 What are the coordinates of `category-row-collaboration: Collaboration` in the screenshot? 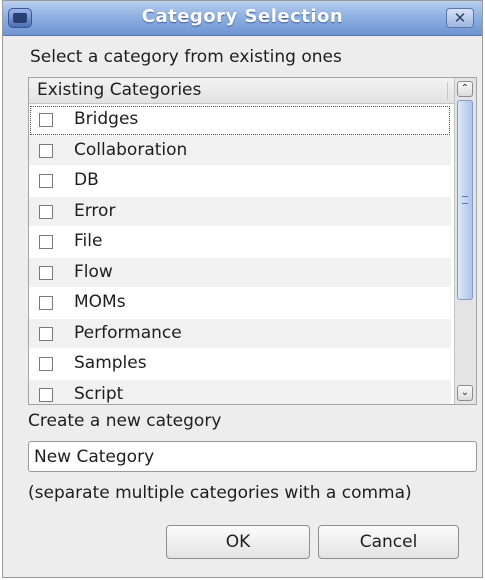 It's located at (240, 150).